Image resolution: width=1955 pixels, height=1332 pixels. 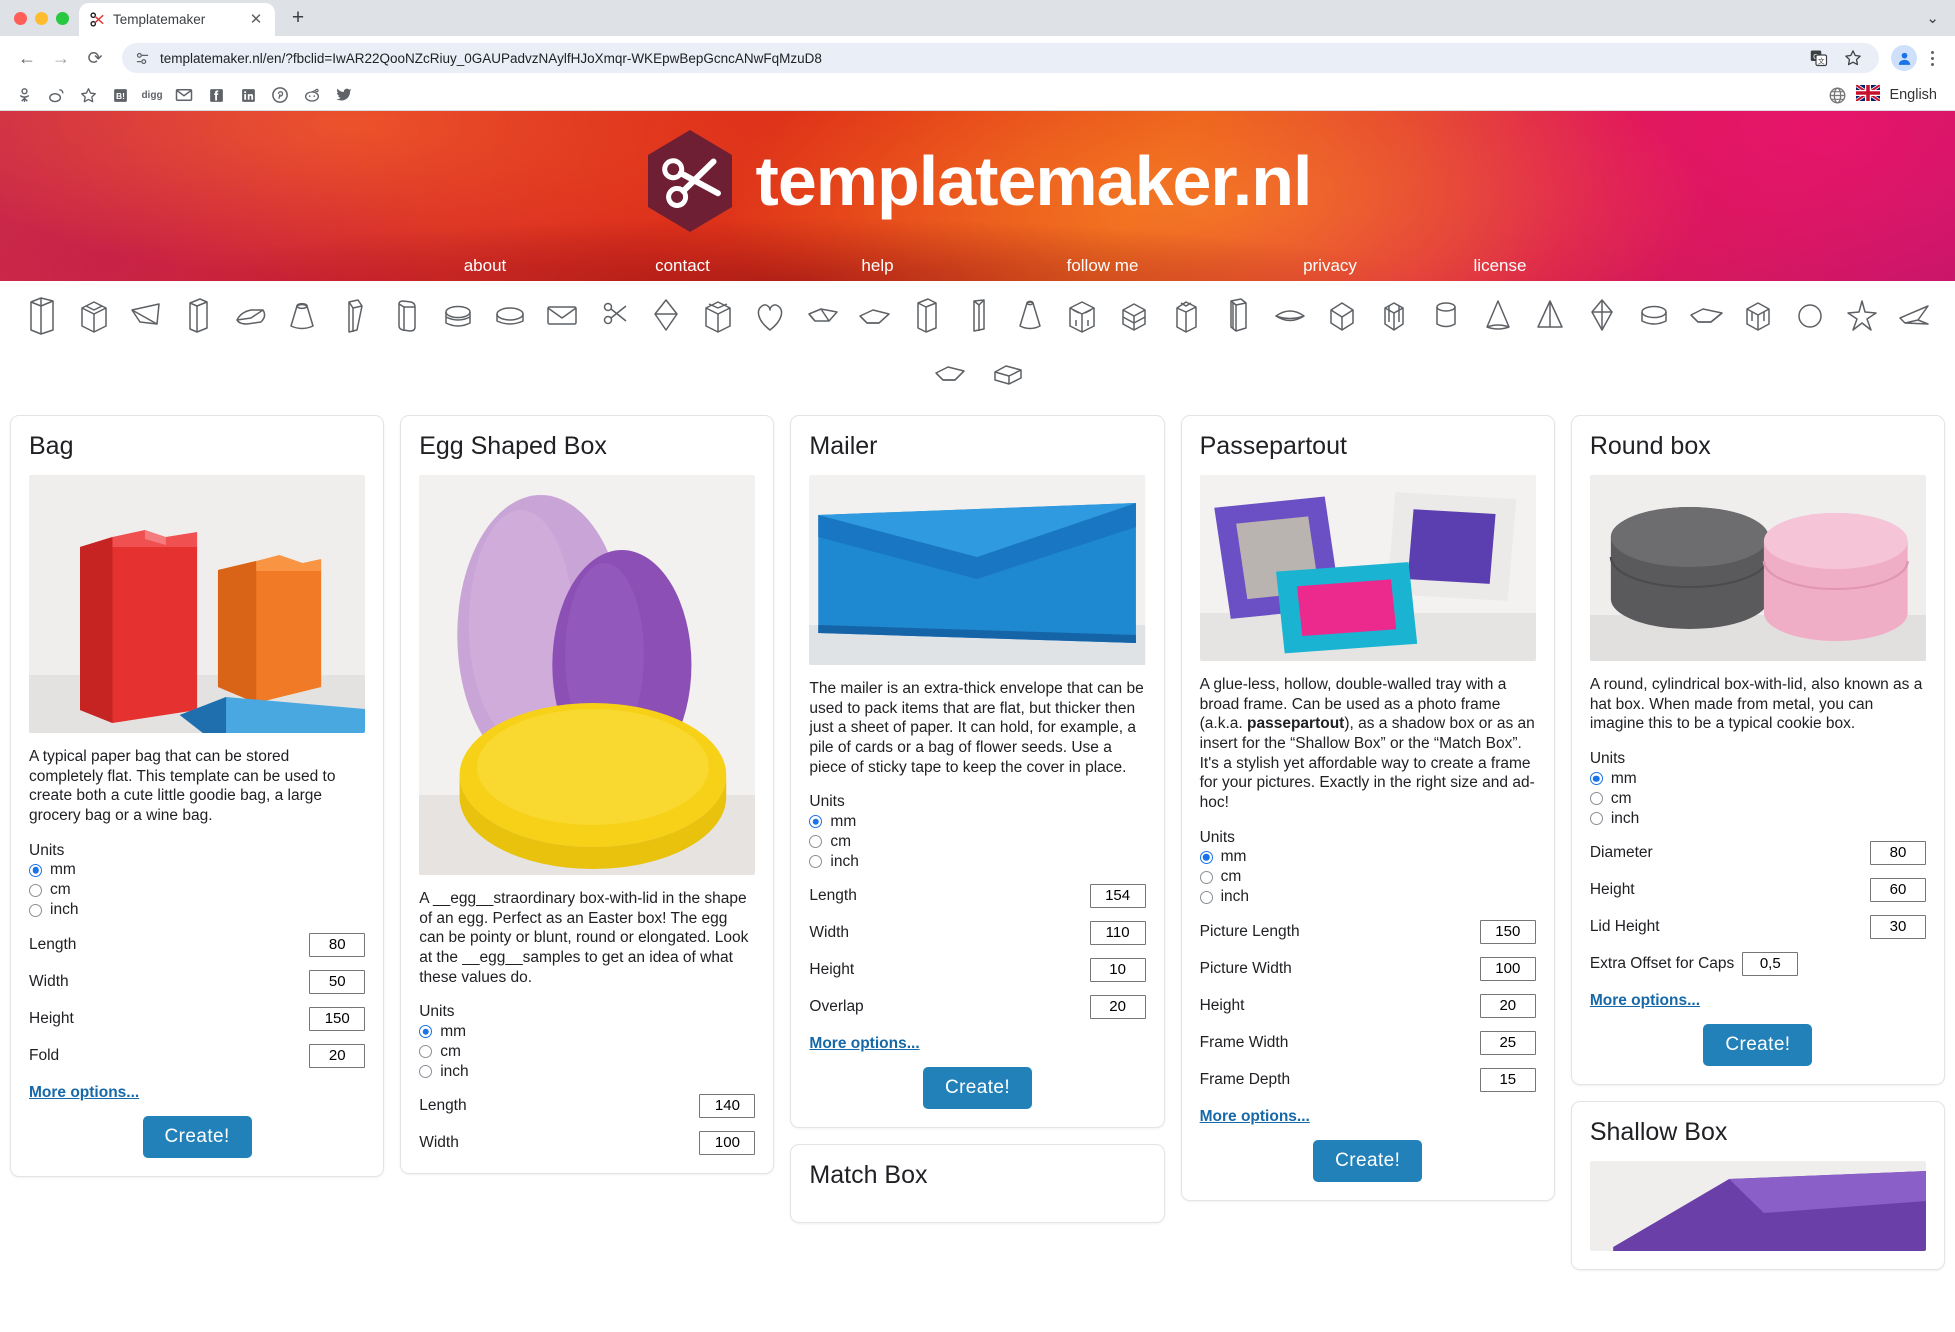 What do you see at coordinates (198, 315) in the screenshot?
I see `flat-box-shape-icon` at bounding box center [198, 315].